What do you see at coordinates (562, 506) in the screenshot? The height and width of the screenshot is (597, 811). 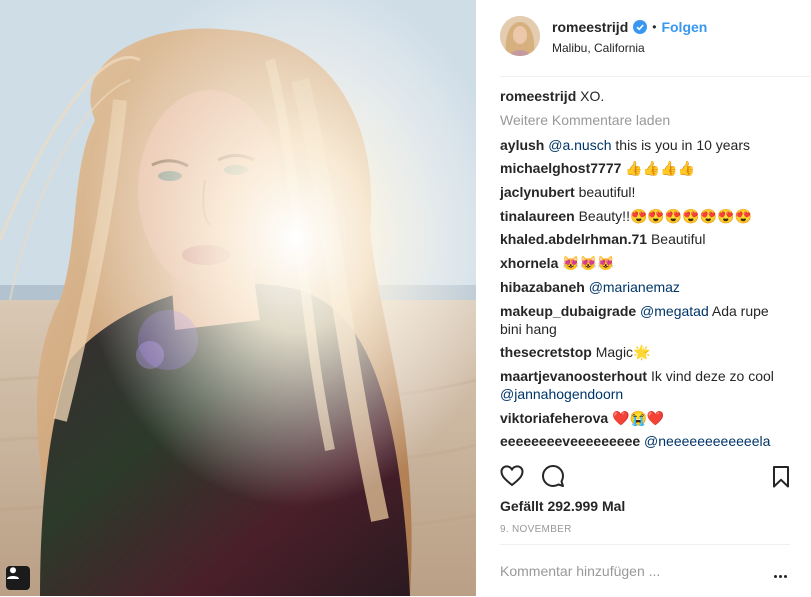 I see `likes-count: Gefällt 292.999 Mal` at bounding box center [562, 506].